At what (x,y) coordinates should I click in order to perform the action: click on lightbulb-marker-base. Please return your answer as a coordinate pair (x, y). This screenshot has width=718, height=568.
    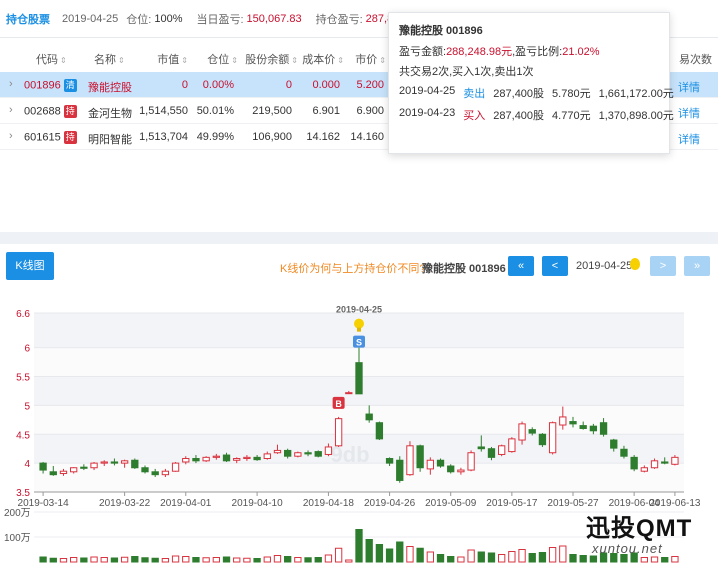
    Looking at the image, I should click on (359, 329).